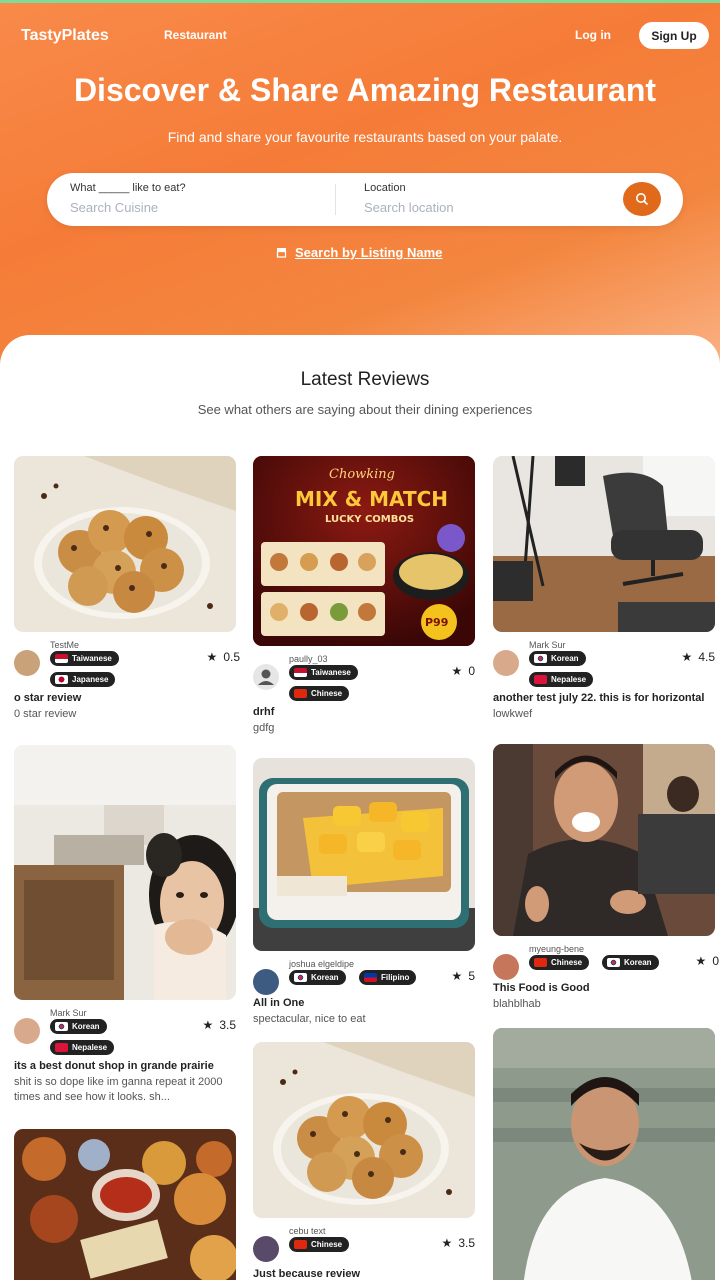 The height and width of the screenshot is (1280, 720). What do you see at coordinates (365, 90) in the screenshot?
I see `hero-title: Discover & Share Amazing Restaurant` at bounding box center [365, 90].